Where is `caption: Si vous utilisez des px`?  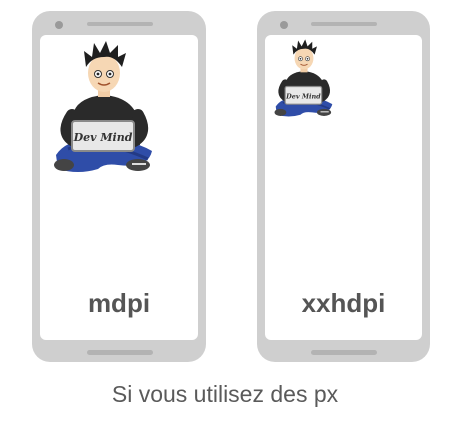 caption: Si vous utilisez des px is located at coordinates (225, 394).